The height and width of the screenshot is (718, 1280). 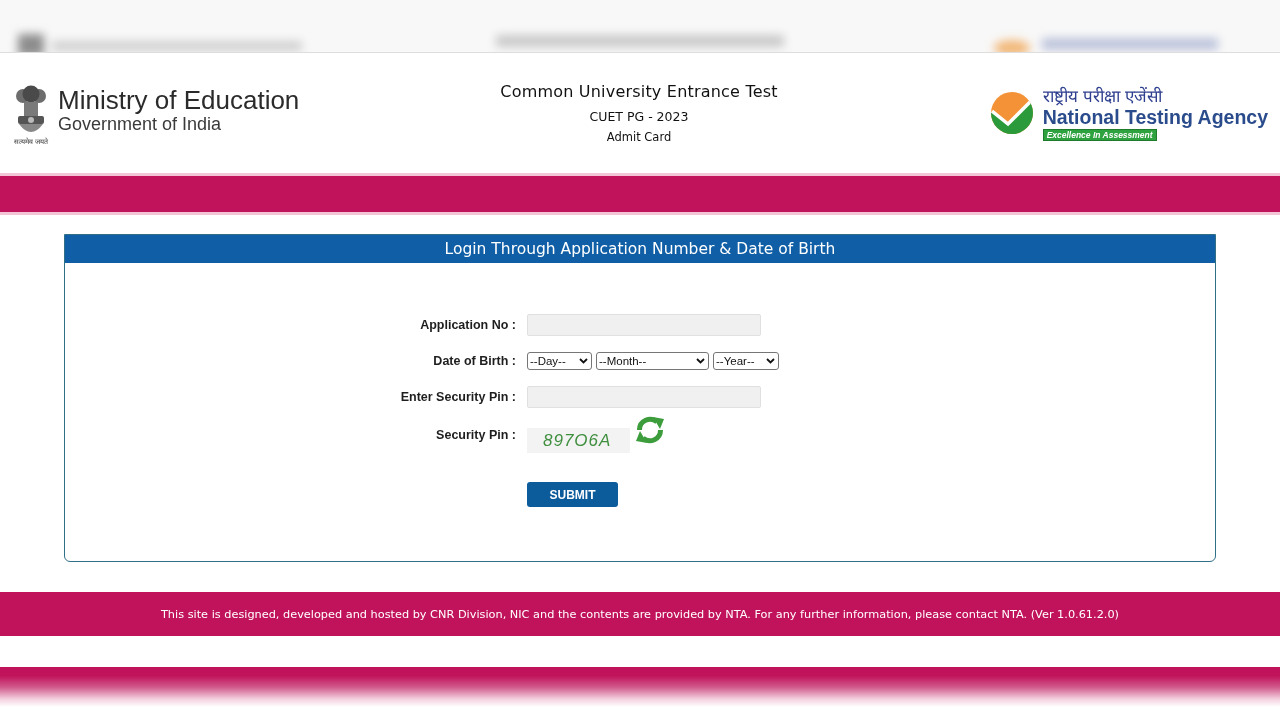 What do you see at coordinates (559, 361) in the screenshot?
I see `dropdown-select: --Day--` at bounding box center [559, 361].